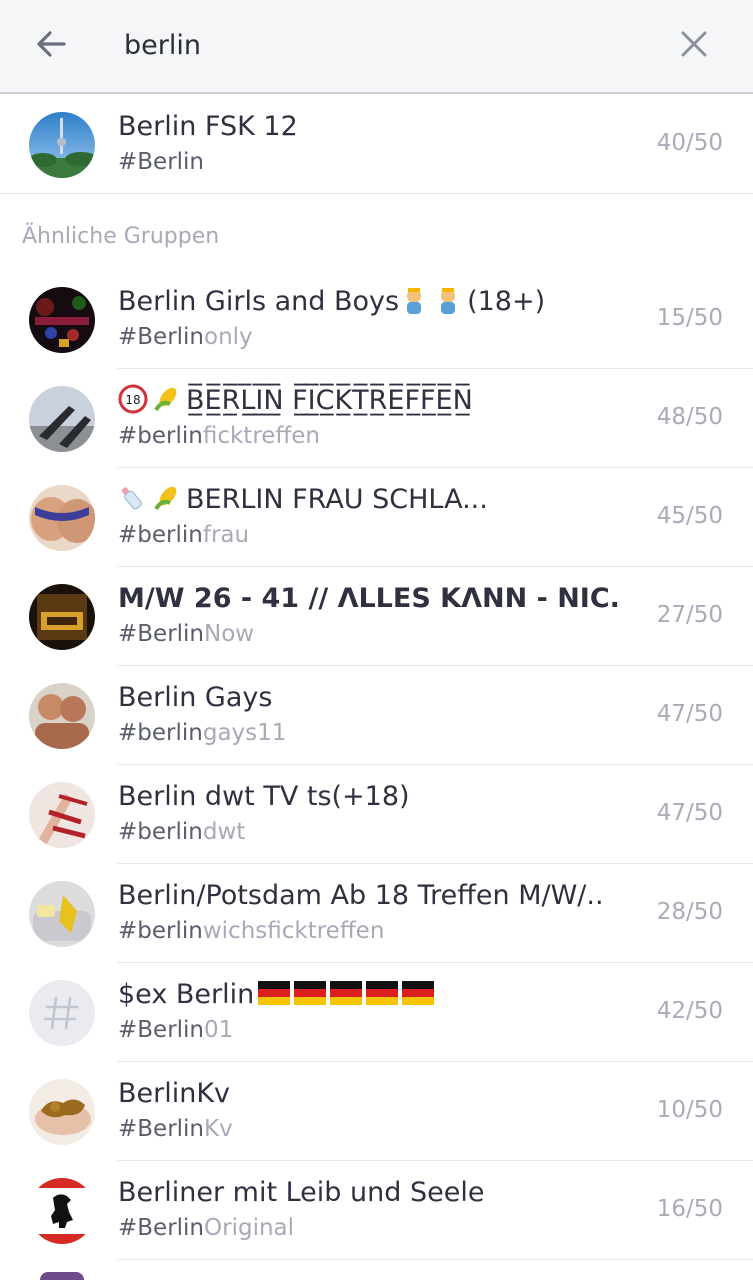 This screenshot has height=1280, width=753. What do you see at coordinates (368, 598) in the screenshot?
I see `group-title: M/W 26 - 41 // ΛLLES KΛNN - NIC..` at bounding box center [368, 598].